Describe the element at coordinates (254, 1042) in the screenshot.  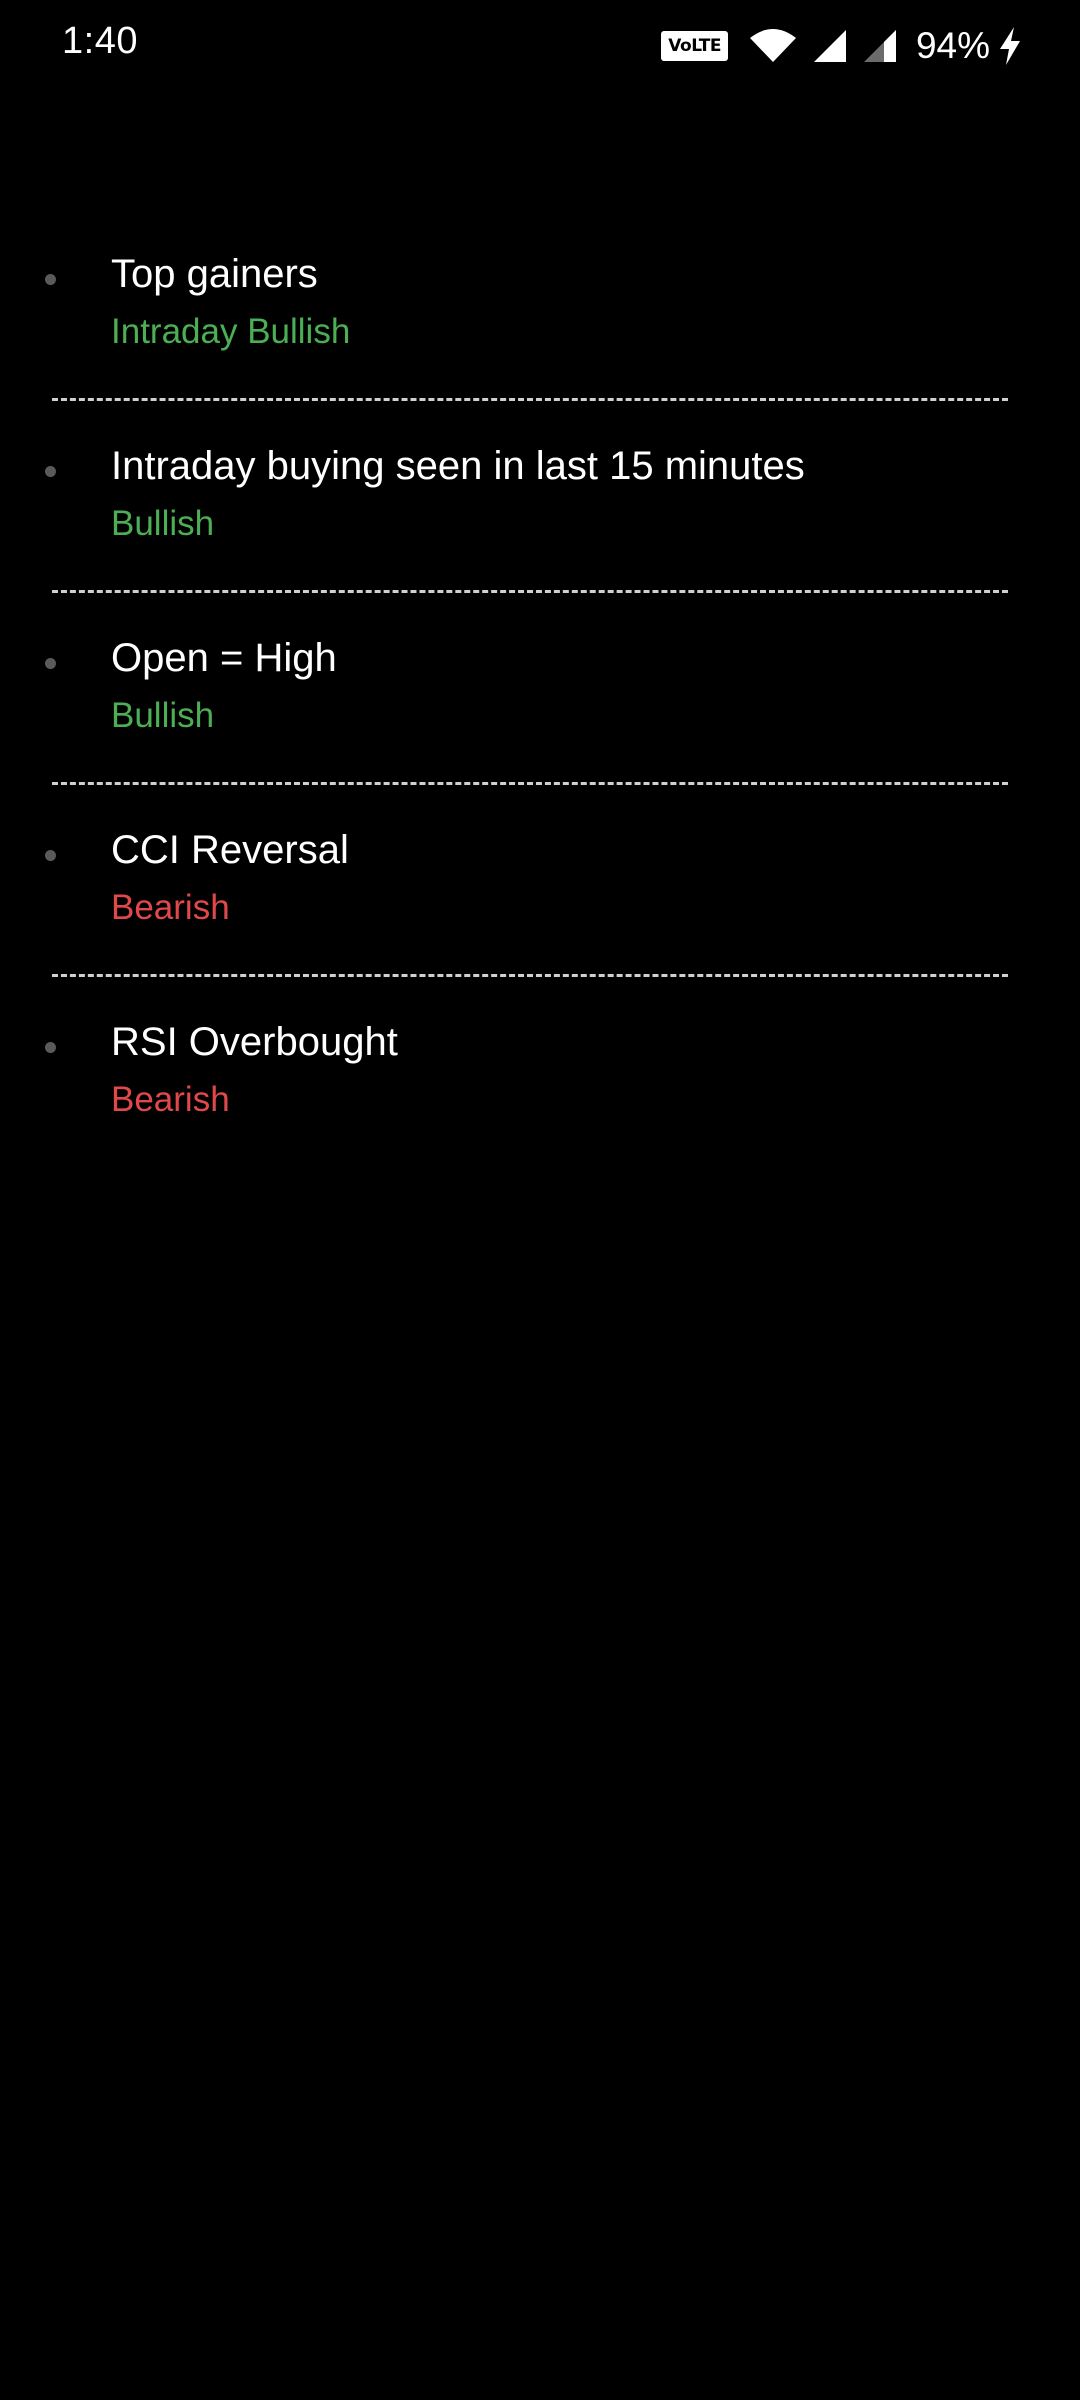
I see `item-title: RSI Overbought` at that location.